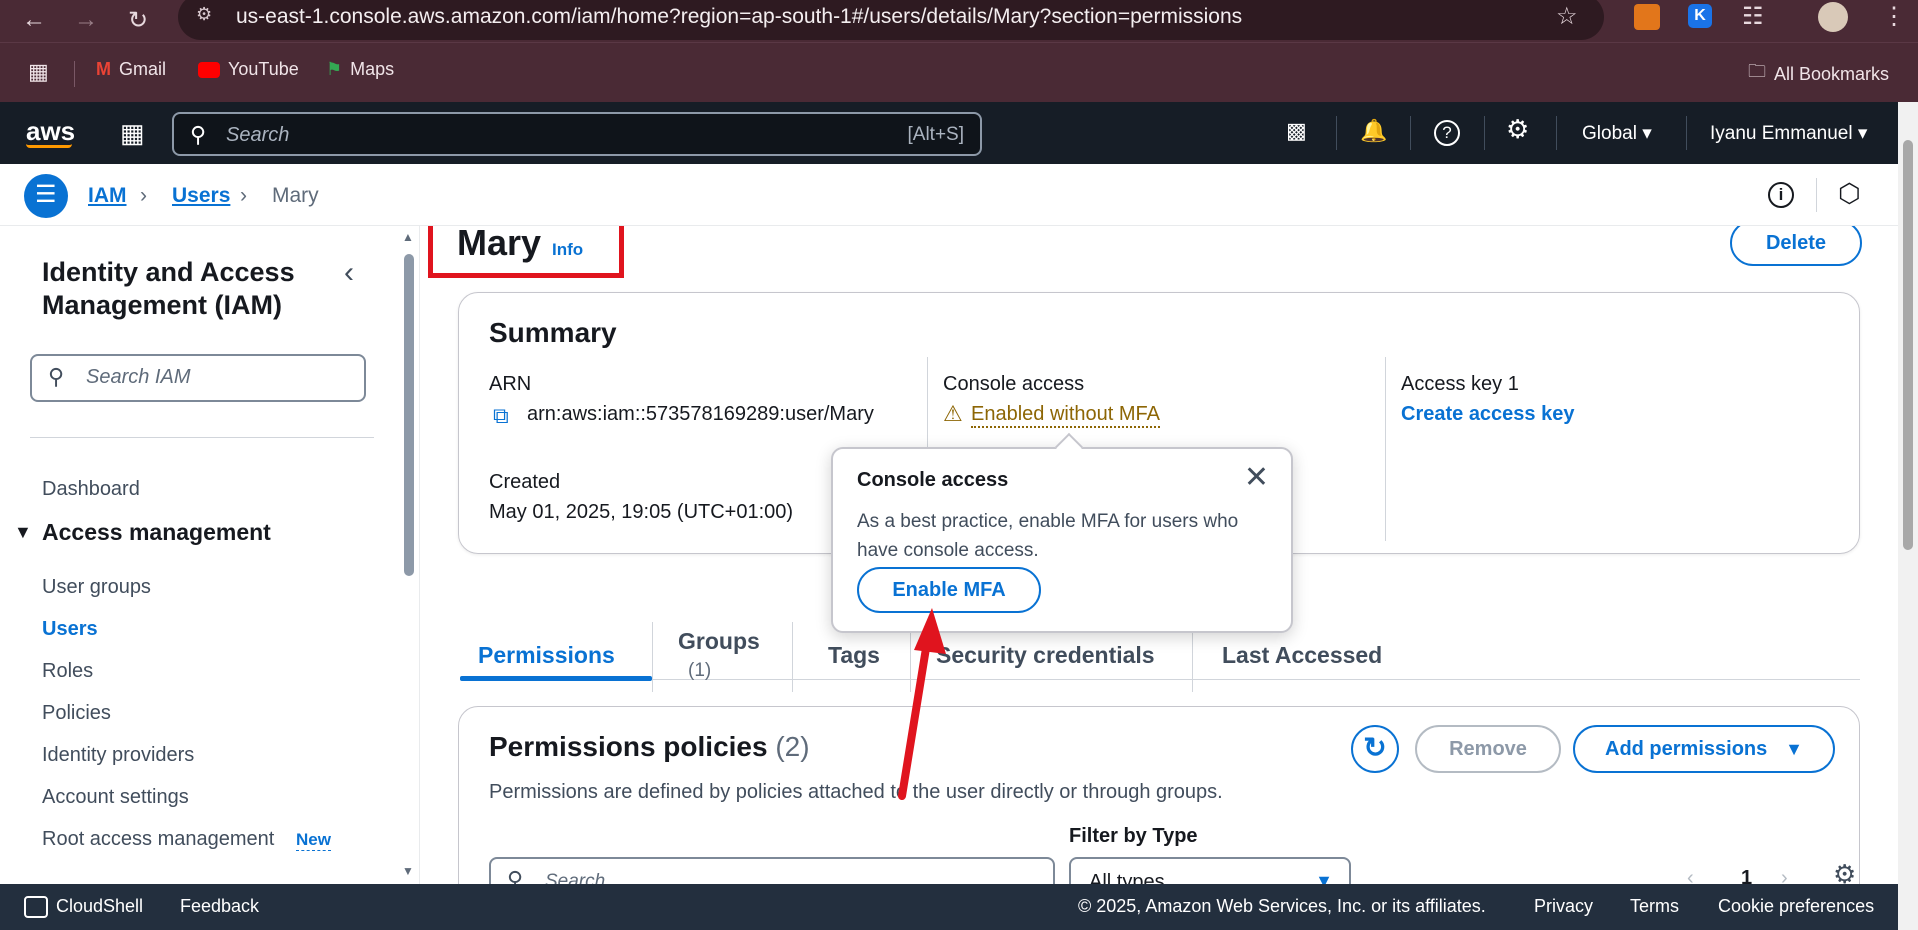 This screenshot has height=930, width=1918. Describe the element at coordinates (1375, 749) in the screenshot. I see `refresh-button: ↻` at that location.